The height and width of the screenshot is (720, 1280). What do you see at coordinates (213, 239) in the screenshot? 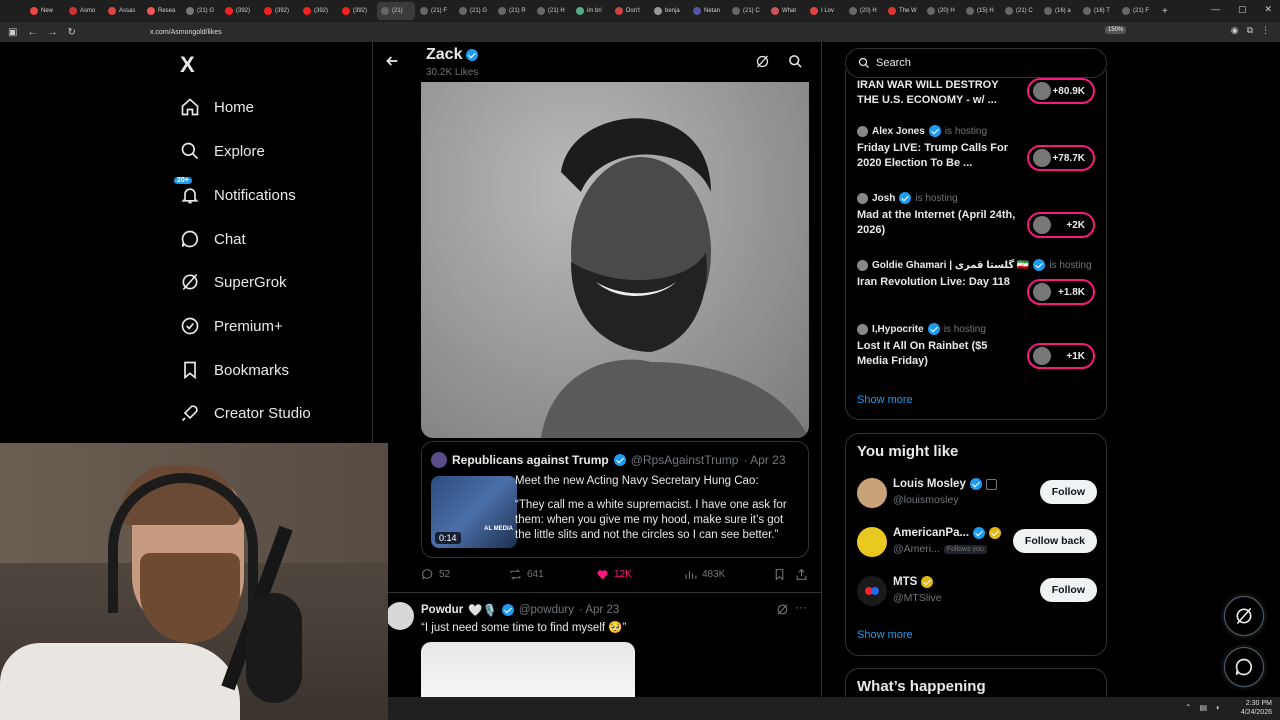
I see `nav-chat: Chat` at bounding box center [213, 239].